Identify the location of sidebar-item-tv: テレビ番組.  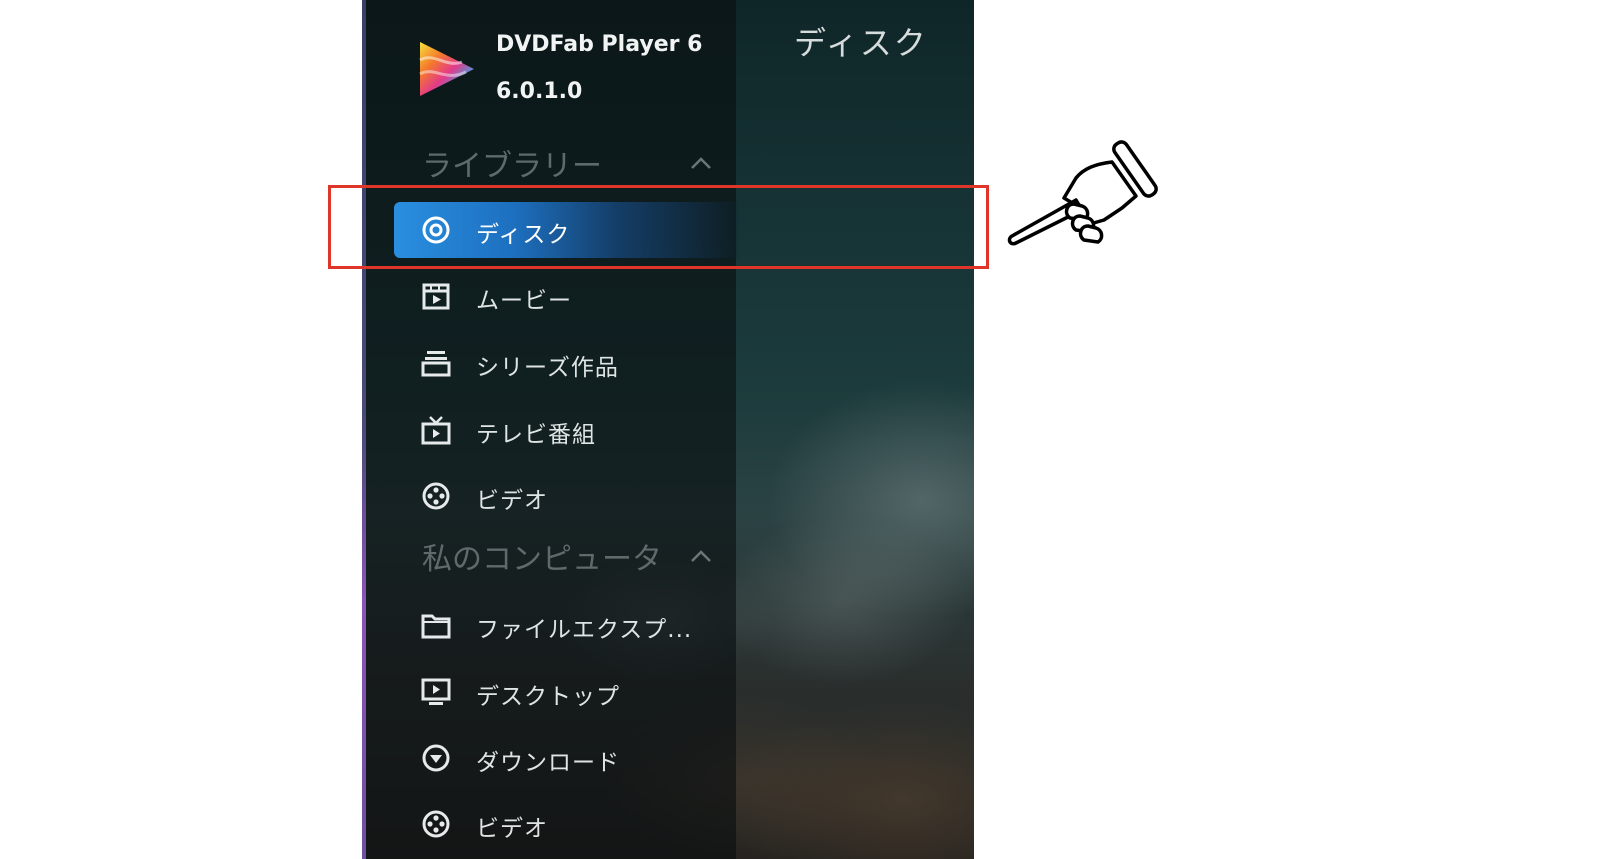
(566, 430).